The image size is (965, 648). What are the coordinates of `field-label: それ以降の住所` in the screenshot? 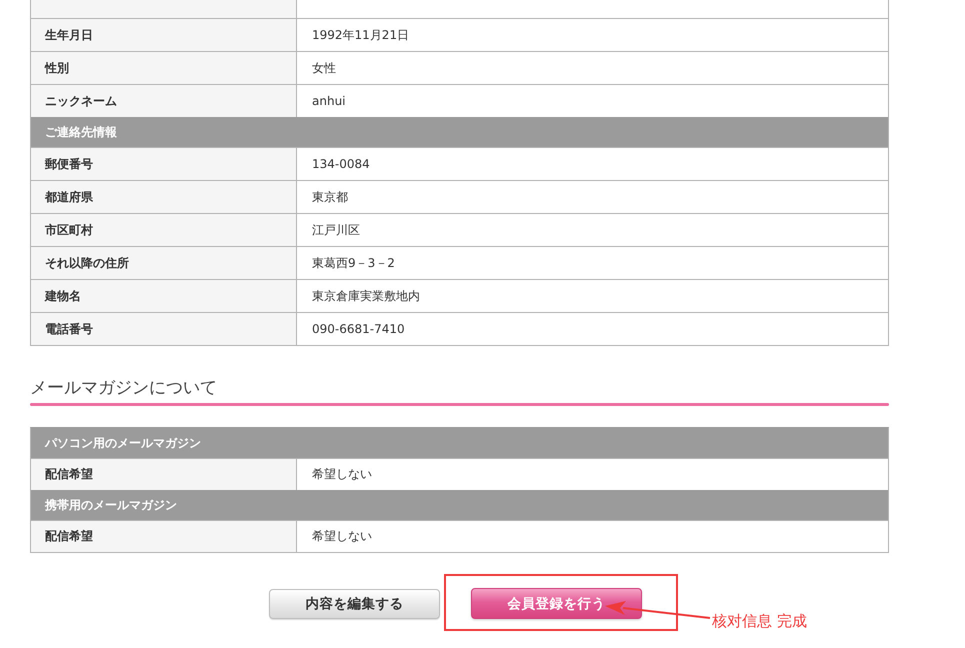 It's located at (164, 263).